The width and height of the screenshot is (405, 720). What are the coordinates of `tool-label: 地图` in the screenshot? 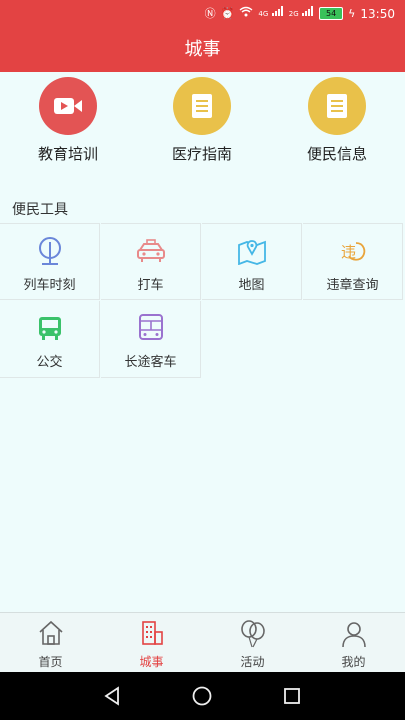 It's located at (251, 285).